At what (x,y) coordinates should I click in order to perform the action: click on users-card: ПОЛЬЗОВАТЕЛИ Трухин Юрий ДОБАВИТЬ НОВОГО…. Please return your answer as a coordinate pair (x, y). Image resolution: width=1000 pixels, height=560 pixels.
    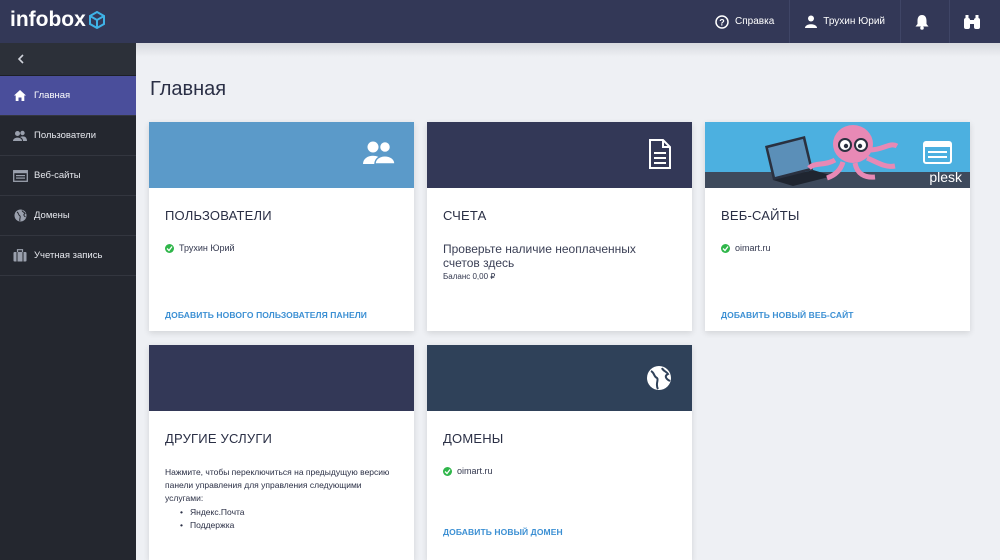
    Looking at the image, I should click on (281, 226).